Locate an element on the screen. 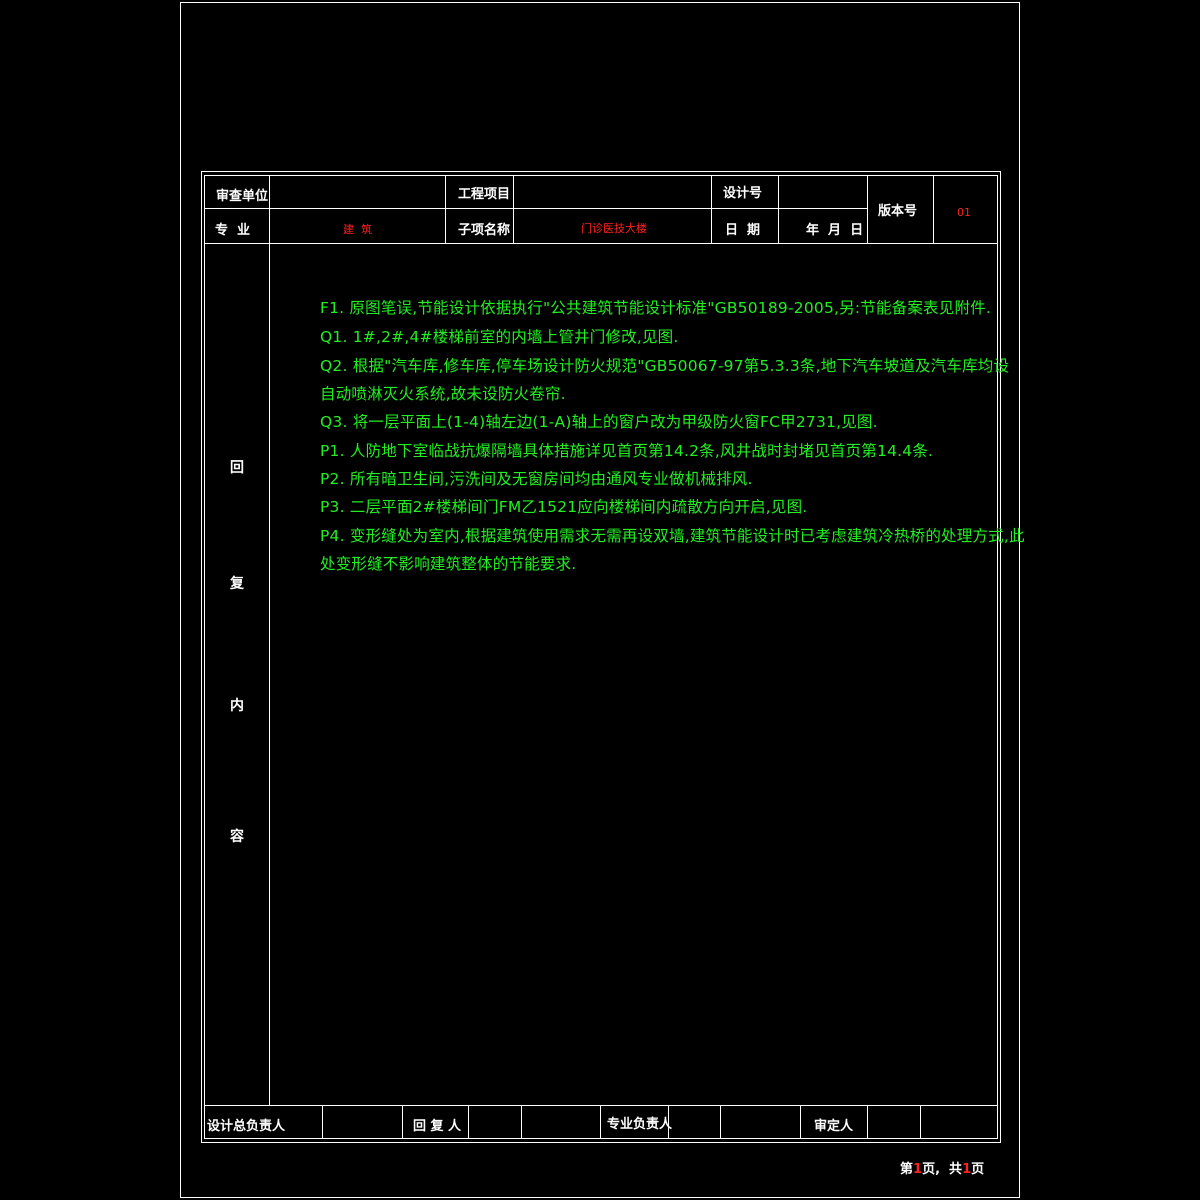 Image resolution: width=1200 pixels, height=1200 pixels. page-total: 1 is located at coordinates (967, 1169).